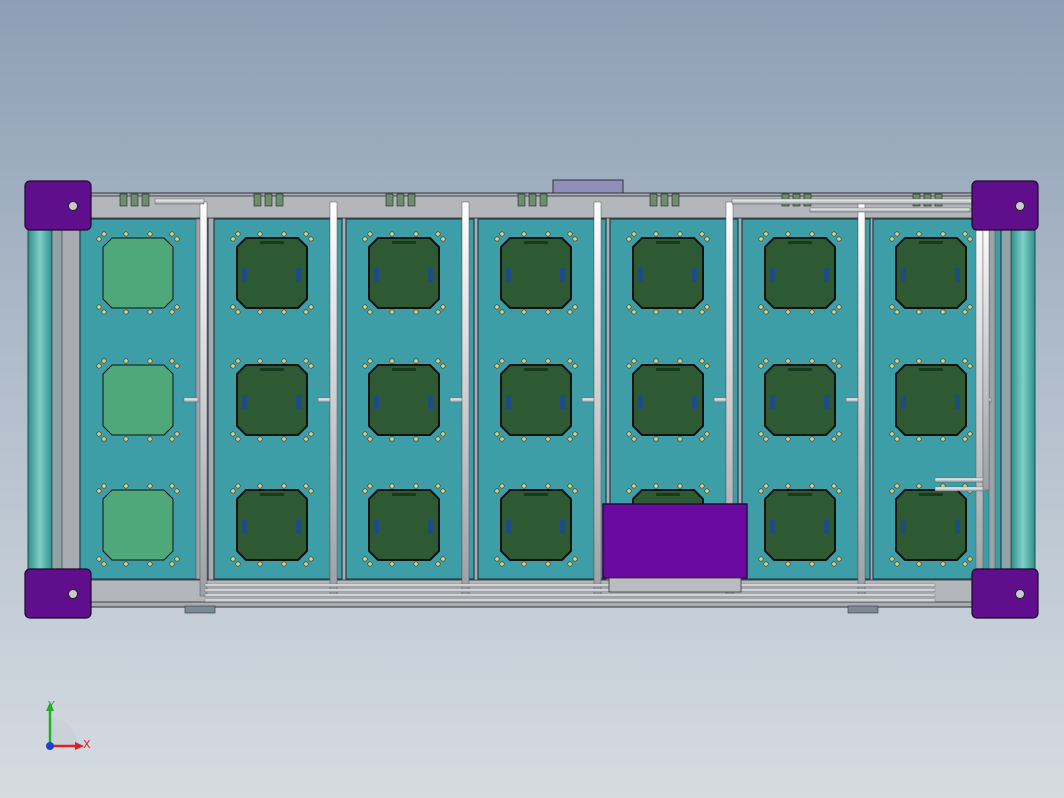  Describe the element at coordinates (50, 746) in the screenshot. I see `z-axis-dot` at that location.